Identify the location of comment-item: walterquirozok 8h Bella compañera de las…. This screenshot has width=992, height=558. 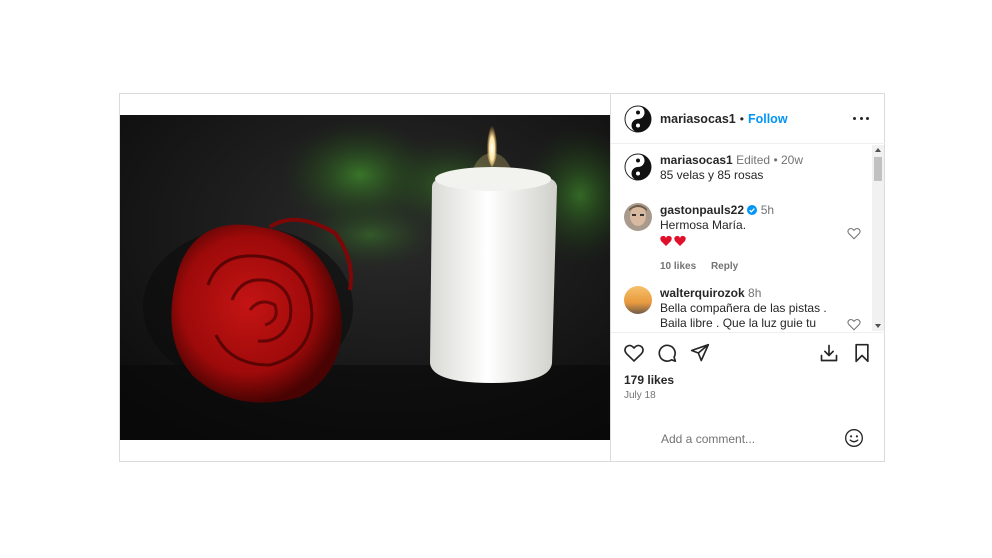
(737, 308).